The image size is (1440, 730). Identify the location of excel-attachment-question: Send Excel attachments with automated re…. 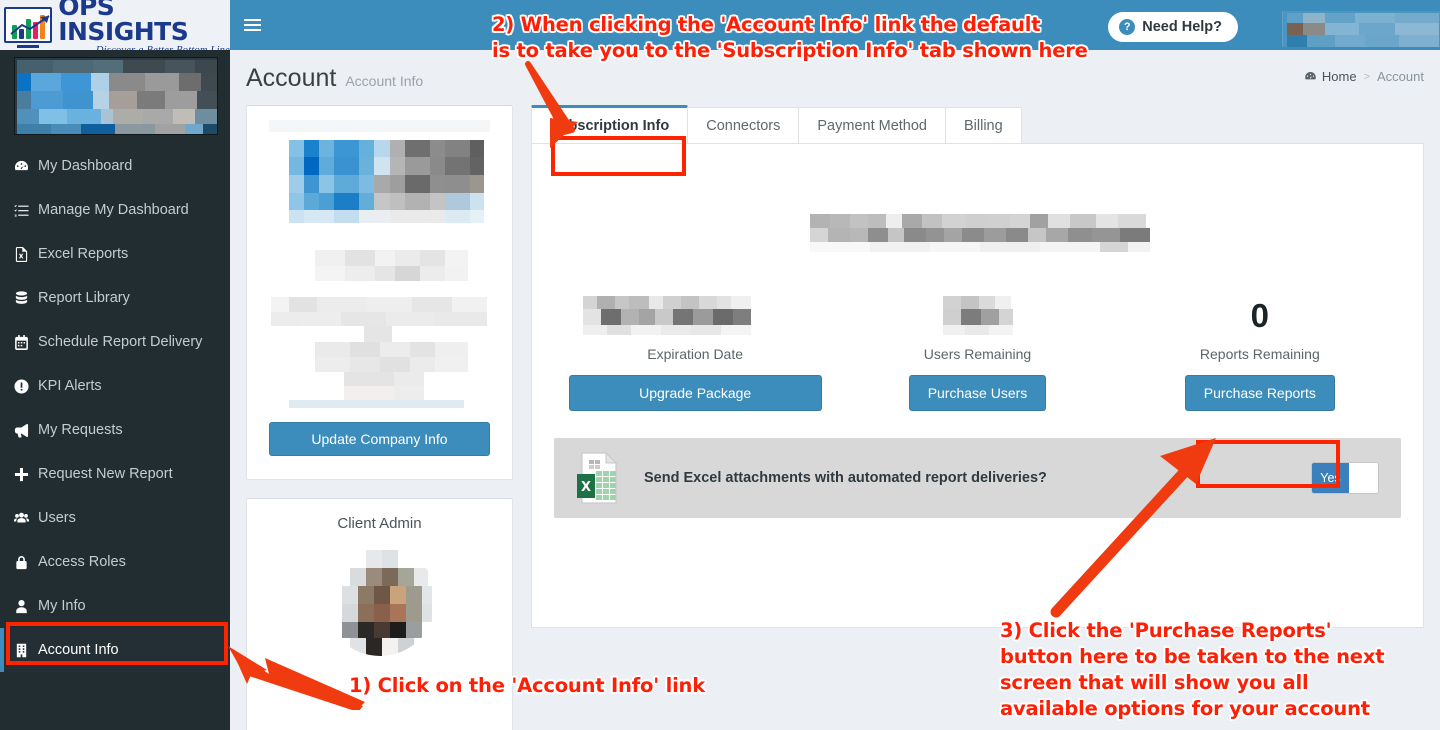
(845, 478).